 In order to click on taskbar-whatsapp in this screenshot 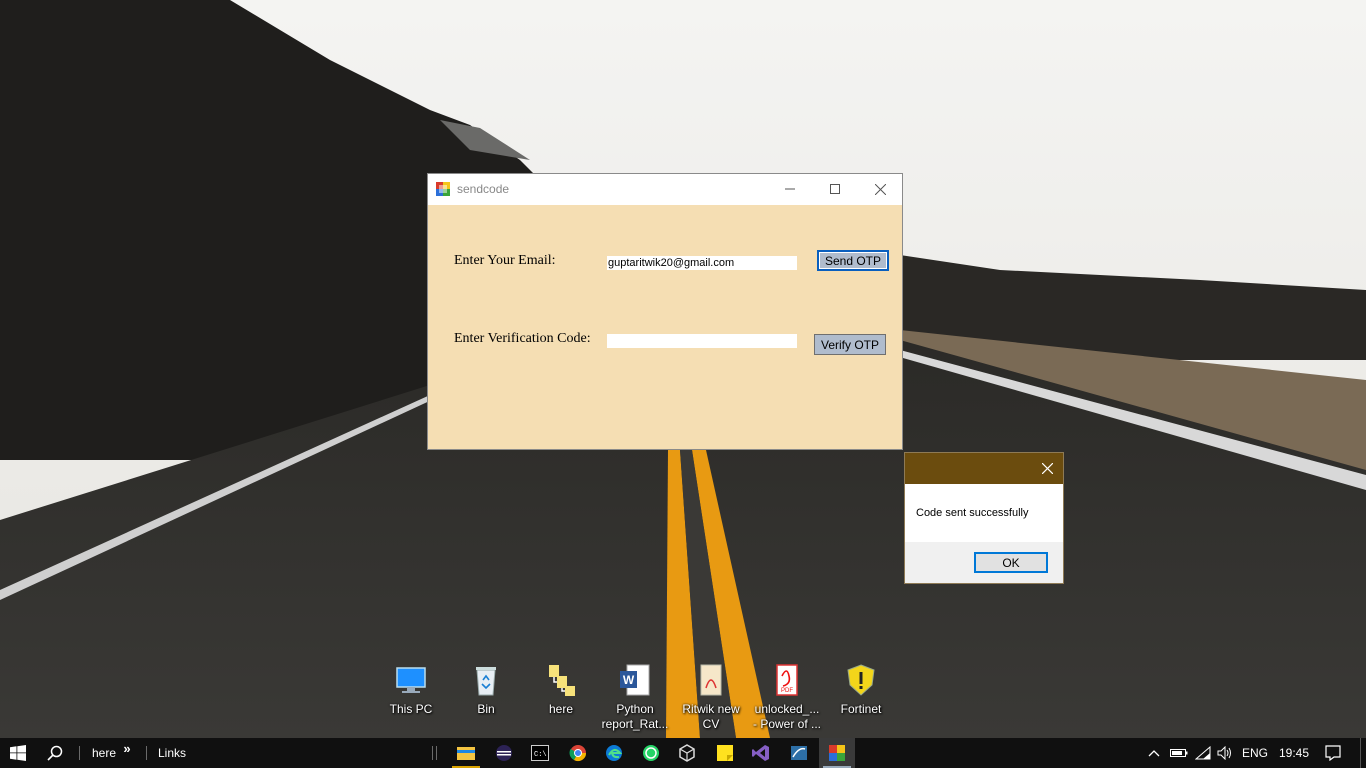, I will do `click(651, 753)`.